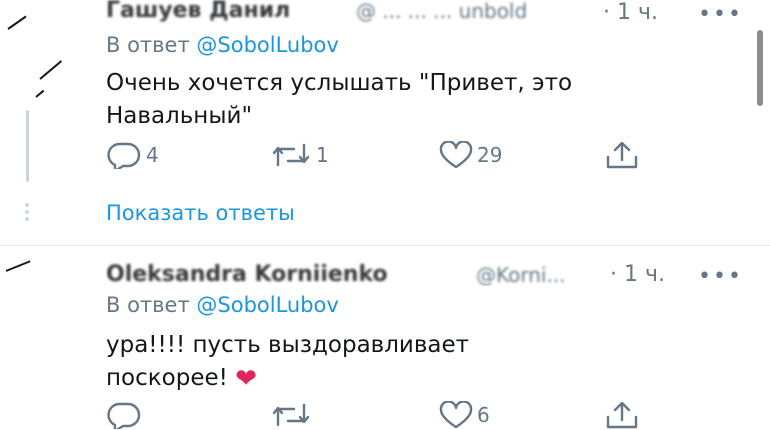 The width and height of the screenshot is (770, 430). Describe the element at coordinates (483, 415) in the screenshot. I see `like-count: 6` at that location.